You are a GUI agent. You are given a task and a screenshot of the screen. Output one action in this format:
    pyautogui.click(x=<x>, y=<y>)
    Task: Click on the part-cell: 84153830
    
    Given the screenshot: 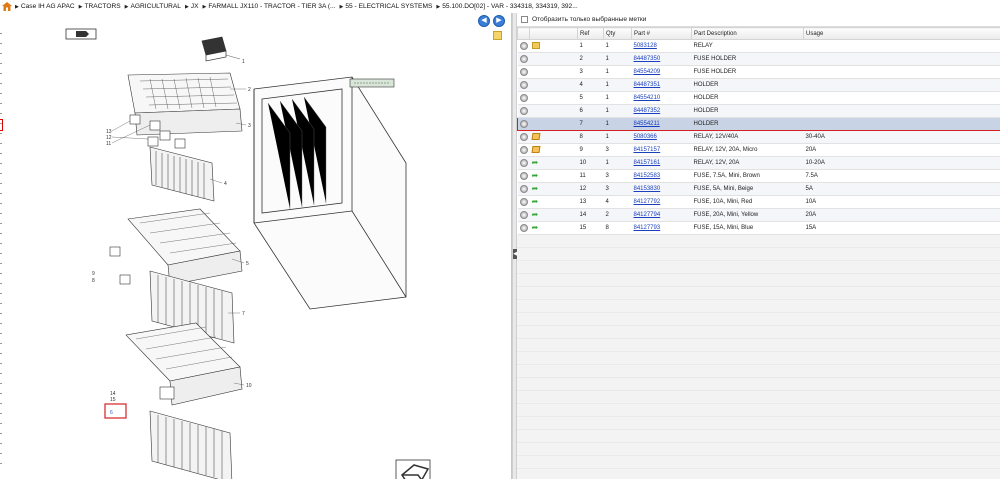 What is the action you would take?
    pyautogui.click(x=661, y=189)
    